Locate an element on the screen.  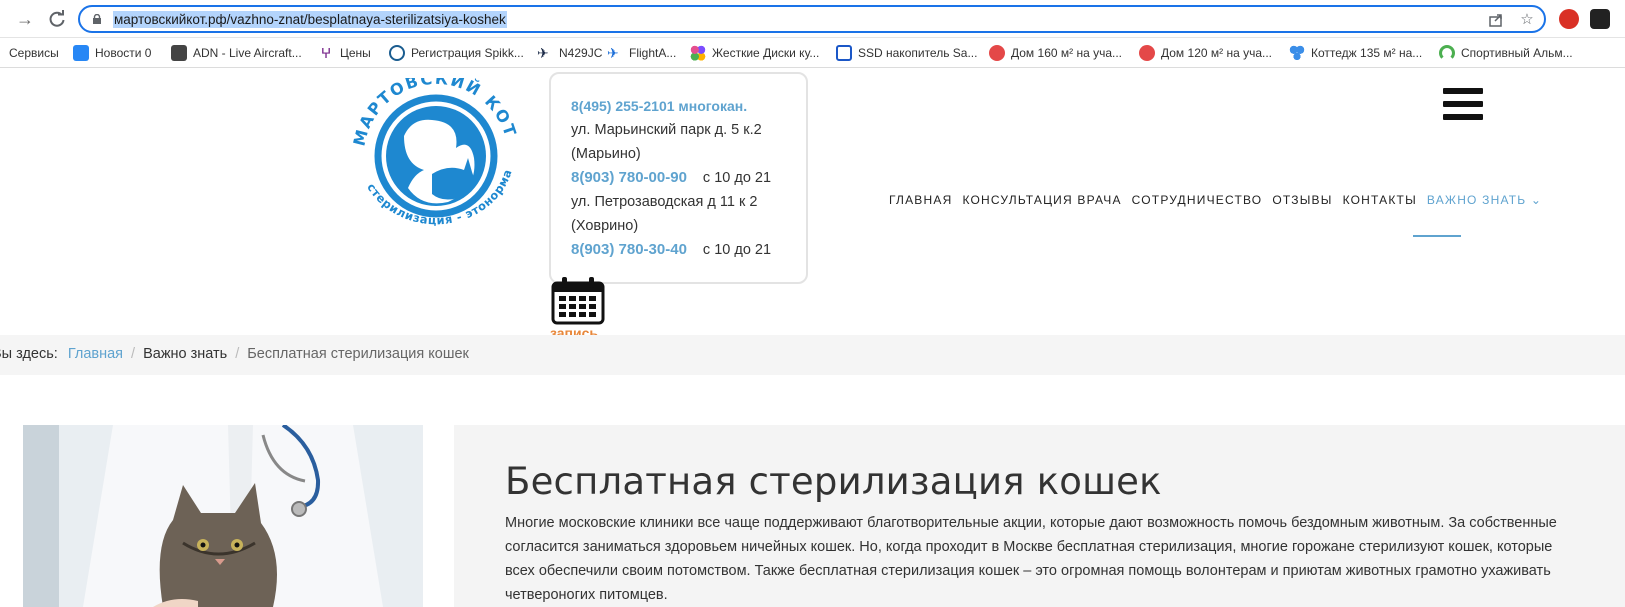
article-photo is located at coordinates (223, 516).